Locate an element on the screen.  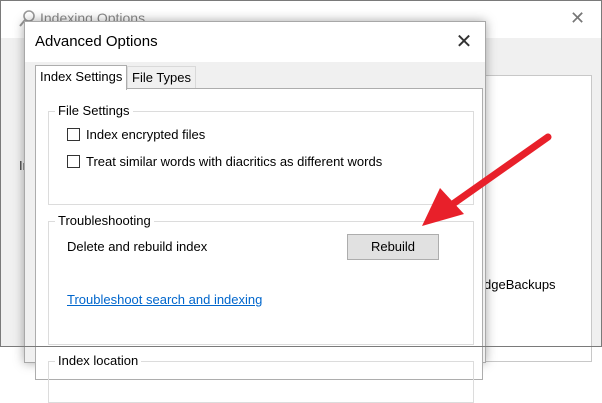
index-encrypted-files-checkbox: Index encrypted files is located at coordinates (136, 134).